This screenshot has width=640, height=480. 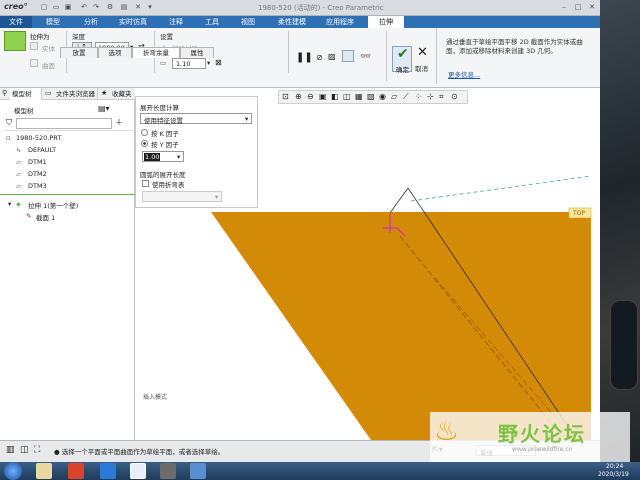 I want to click on insert-here-indicator, so click(x=67, y=194).